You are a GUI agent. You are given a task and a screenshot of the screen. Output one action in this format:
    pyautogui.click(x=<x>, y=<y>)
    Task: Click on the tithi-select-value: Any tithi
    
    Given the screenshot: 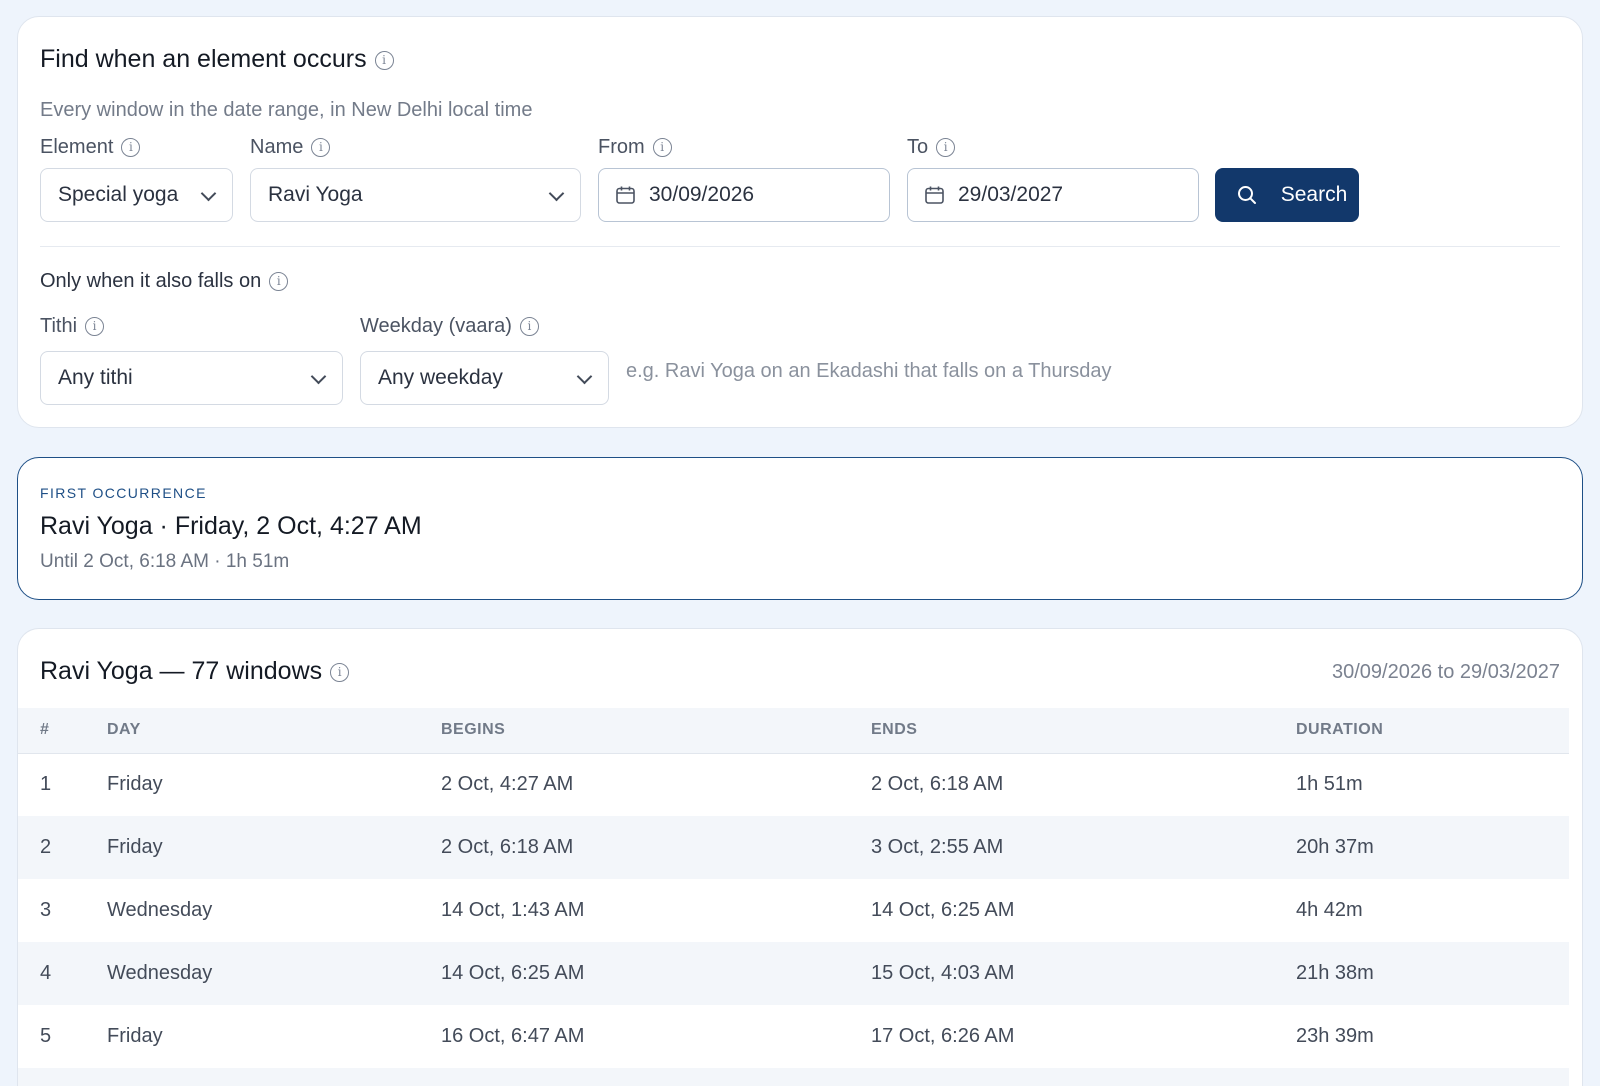 What is the action you would take?
    pyautogui.click(x=95, y=377)
    